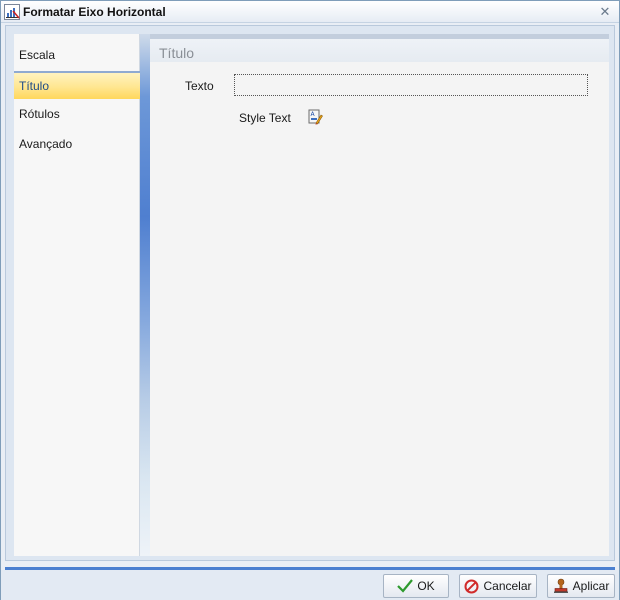  What do you see at coordinates (507, 586) in the screenshot?
I see `cancel-label: Cancelar` at bounding box center [507, 586].